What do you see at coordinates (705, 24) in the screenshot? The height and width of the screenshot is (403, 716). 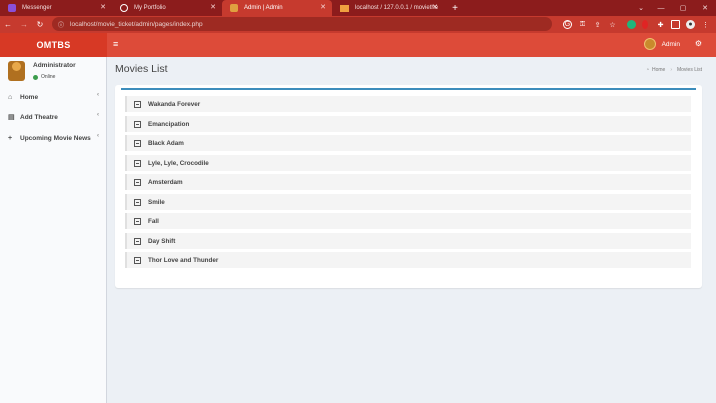 I see `kebab-menu-icon: ⋮` at bounding box center [705, 24].